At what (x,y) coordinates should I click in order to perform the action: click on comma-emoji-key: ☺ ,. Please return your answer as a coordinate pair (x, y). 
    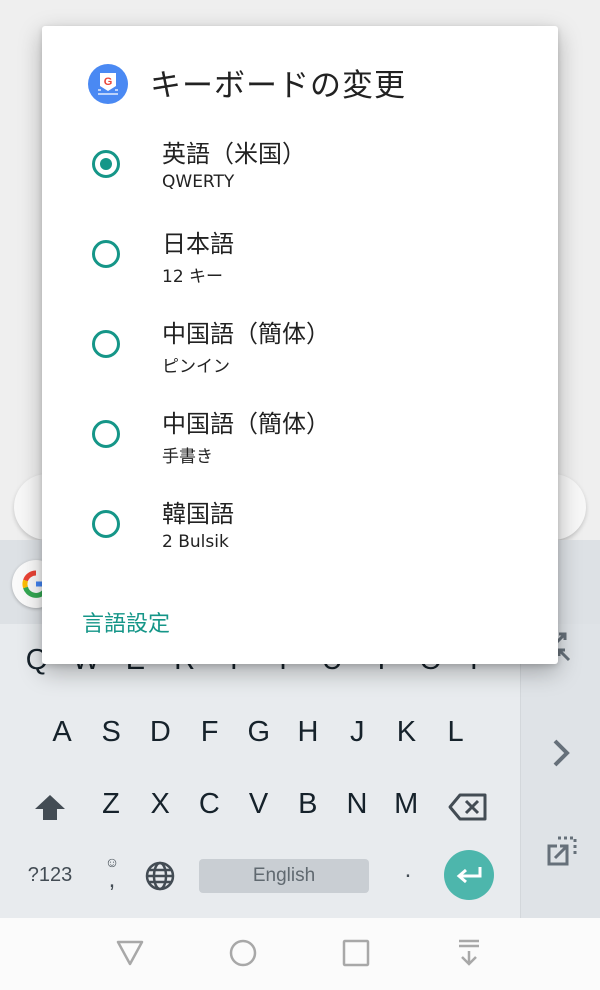
    Looking at the image, I should click on (112, 879).